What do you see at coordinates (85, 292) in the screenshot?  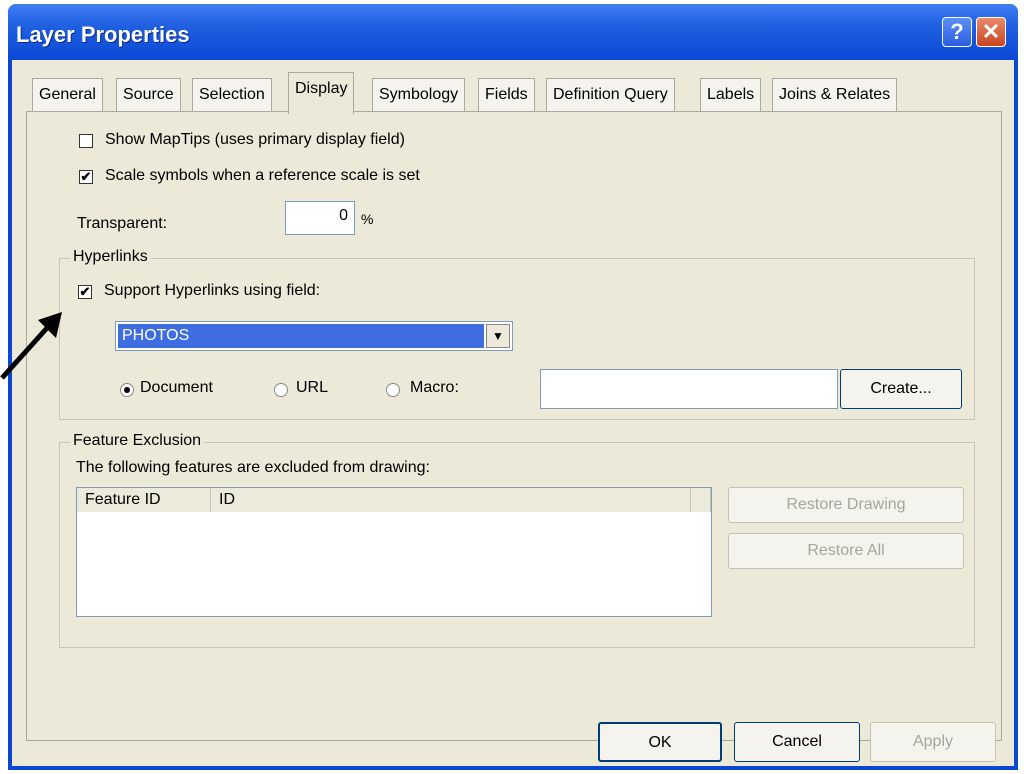 I see `support-hyperlinks-checkbox: ✔` at bounding box center [85, 292].